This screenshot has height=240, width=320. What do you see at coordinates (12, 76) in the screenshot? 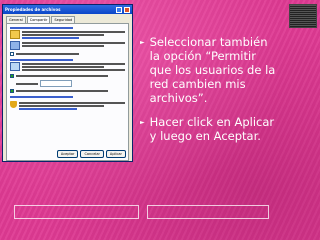
I see `share-on-network-checkbox` at bounding box center [12, 76].